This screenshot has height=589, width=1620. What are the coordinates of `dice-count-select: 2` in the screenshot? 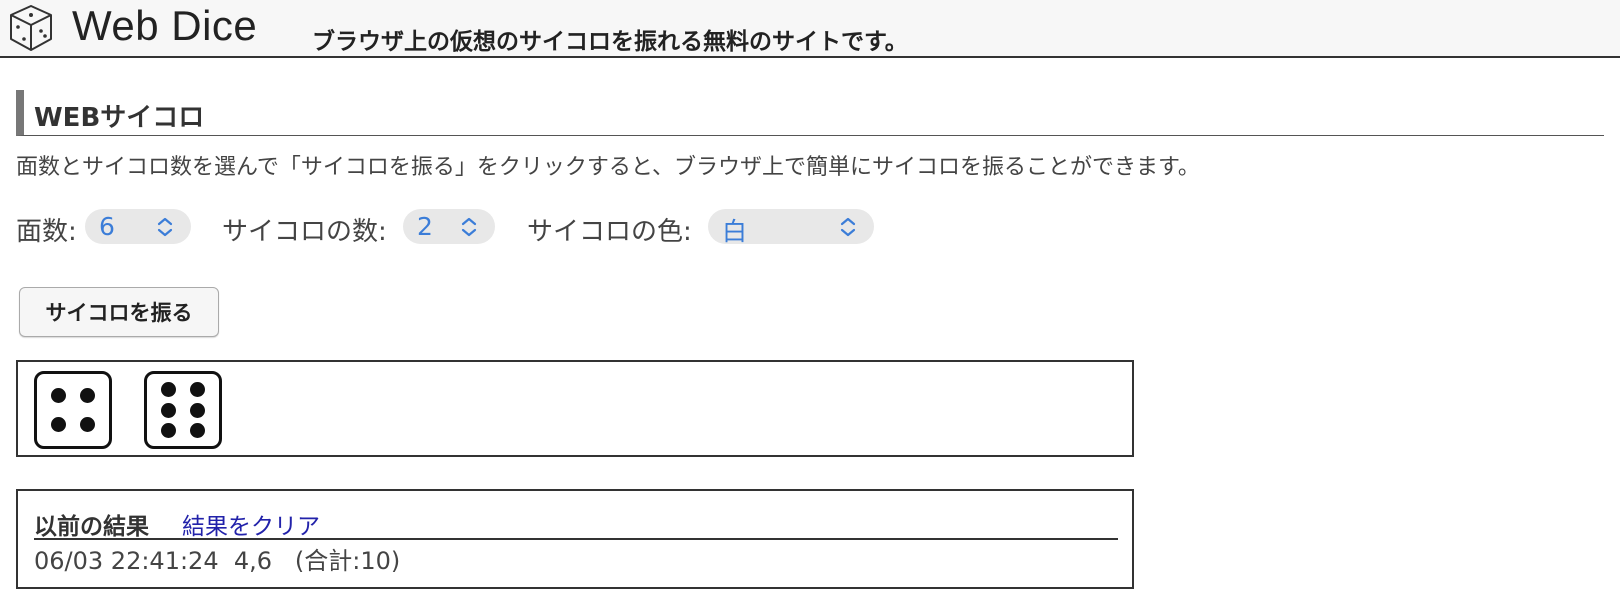 It's located at (449, 226).